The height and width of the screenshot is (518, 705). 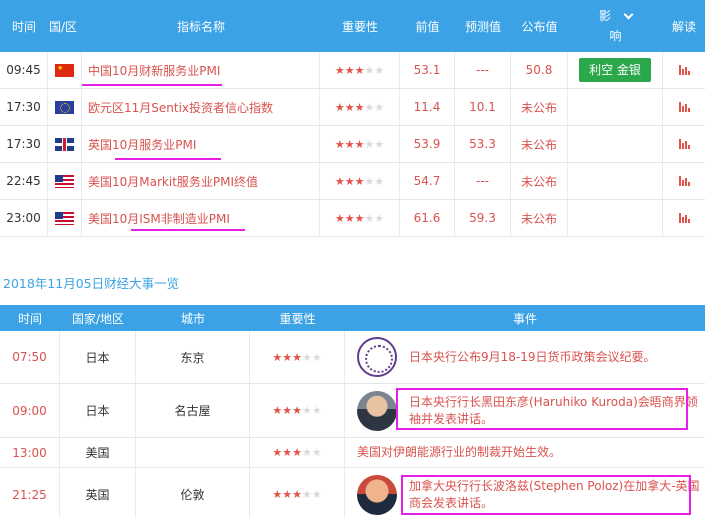 I want to click on cell-country: 日本, so click(x=98, y=410).